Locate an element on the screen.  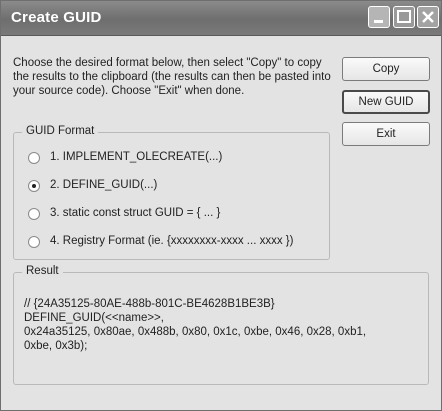
exit-button: Exit is located at coordinates (386, 134).